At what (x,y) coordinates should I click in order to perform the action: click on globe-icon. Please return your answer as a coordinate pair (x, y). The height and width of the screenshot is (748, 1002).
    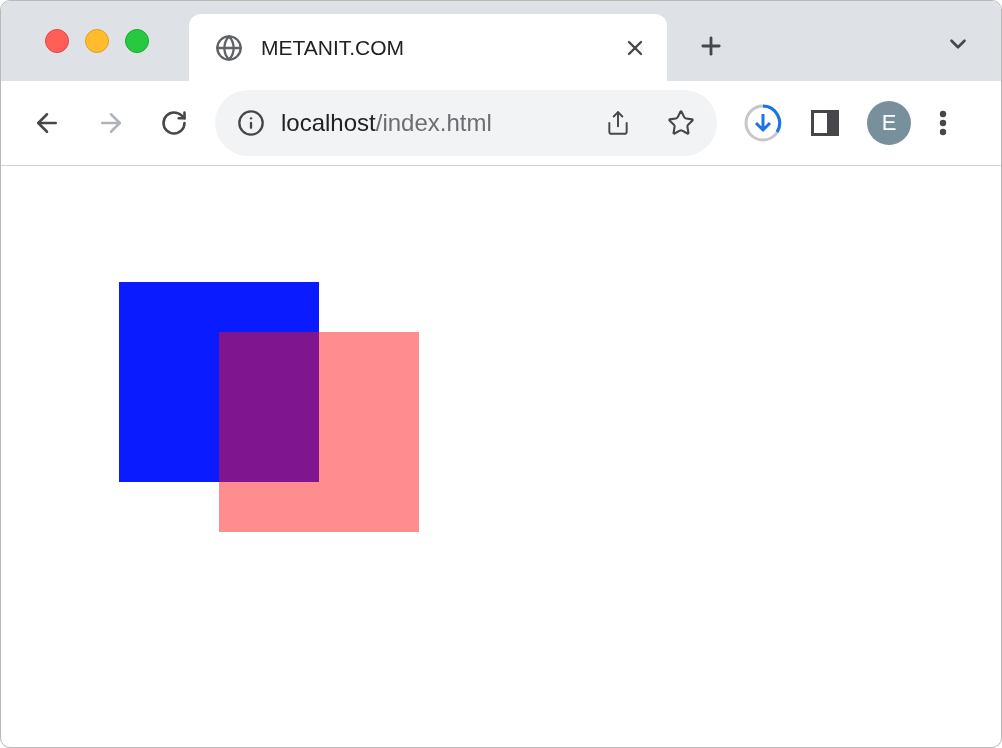
    Looking at the image, I should click on (229, 47).